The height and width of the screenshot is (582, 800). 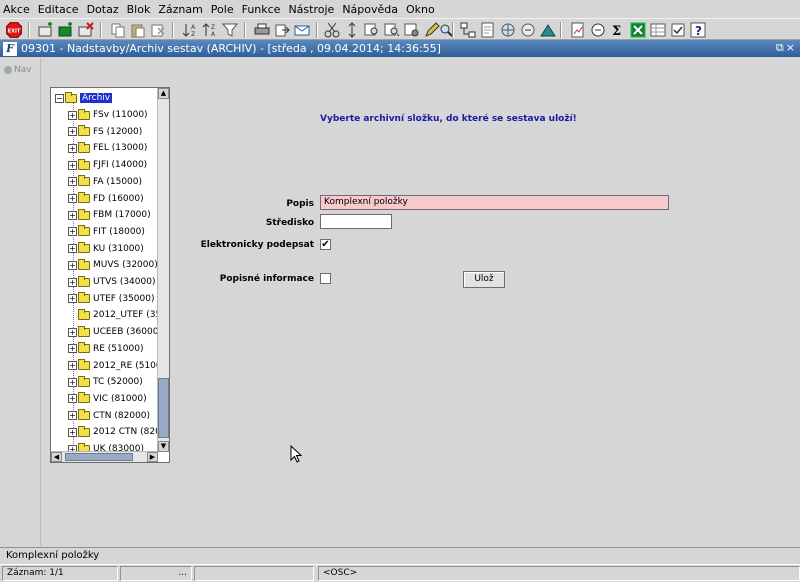 What do you see at coordinates (180, 9) in the screenshot?
I see `menu-item-záznam: Záznam` at bounding box center [180, 9].